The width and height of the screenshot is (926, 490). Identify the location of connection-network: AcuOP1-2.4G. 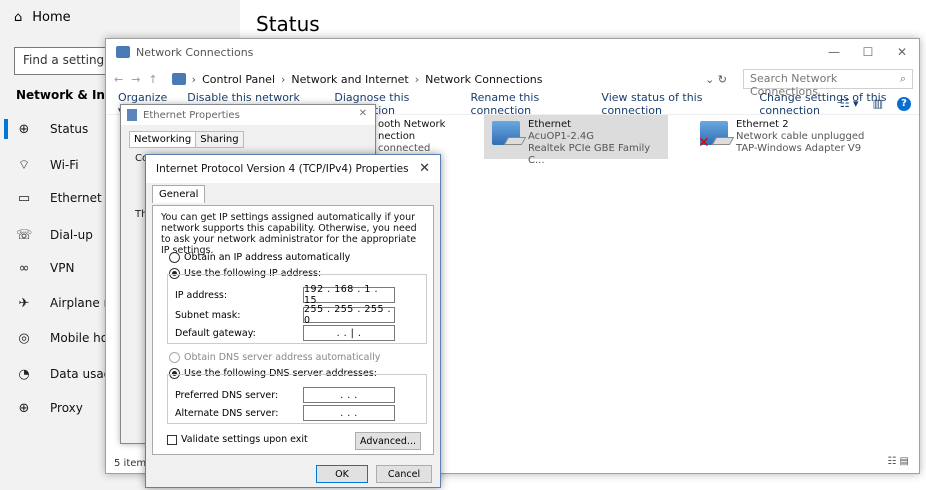
(561, 136).